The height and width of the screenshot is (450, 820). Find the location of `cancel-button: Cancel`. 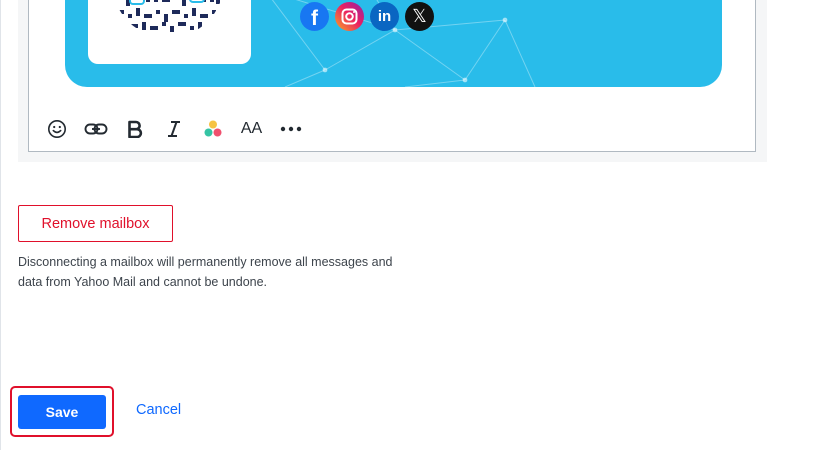

cancel-button: Cancel is located at coordinates (158, 410).